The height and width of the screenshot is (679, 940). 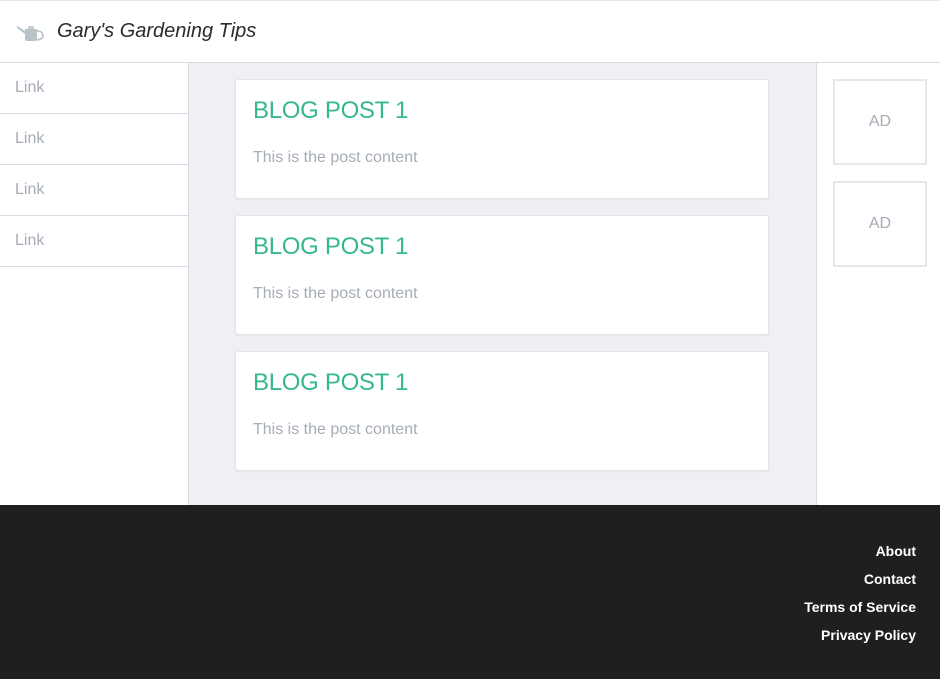 What do you see at coordinates (94, 241) in the screenshot?
I see `sidebar-link-4: Link` at bounding box center [94, 241].